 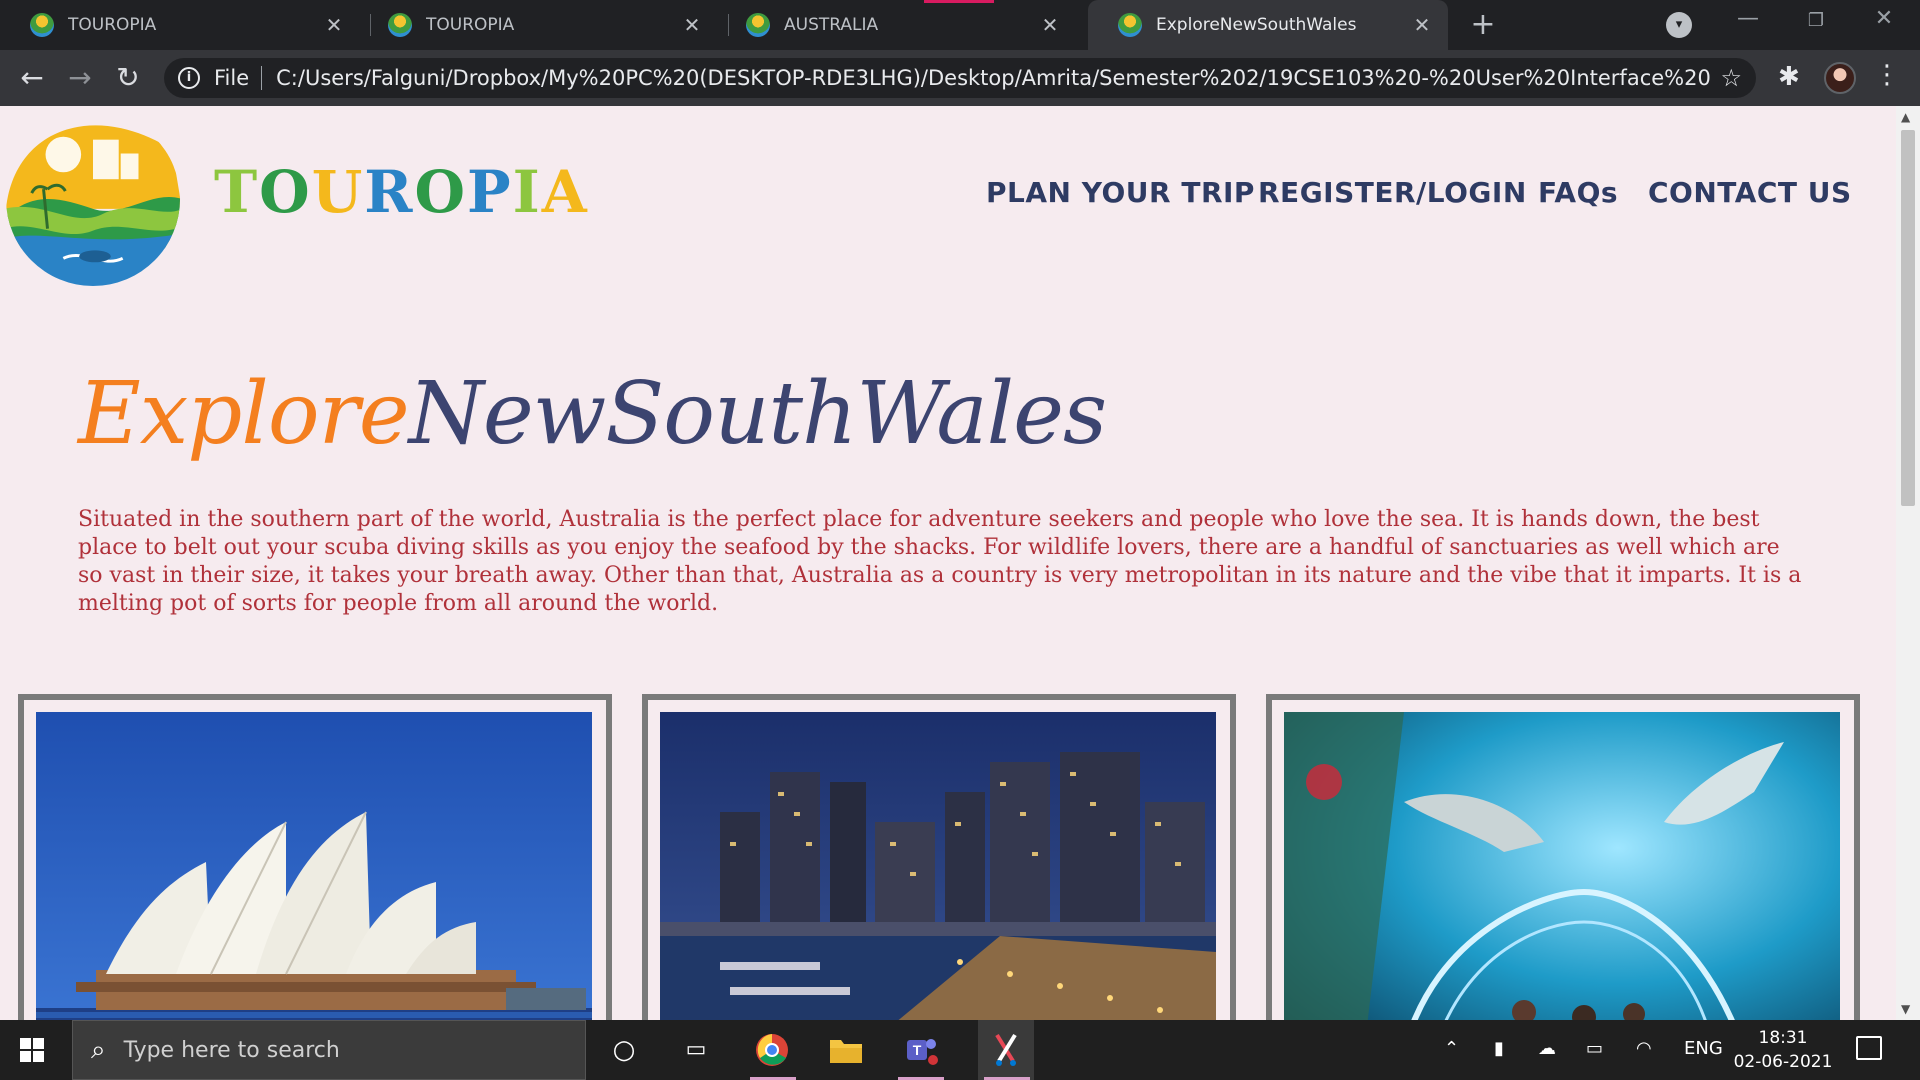 What do you see at coordinates (32, 1050) in the screenshot?
I see `windows-start-icon` at bounding box center [32, 1050].